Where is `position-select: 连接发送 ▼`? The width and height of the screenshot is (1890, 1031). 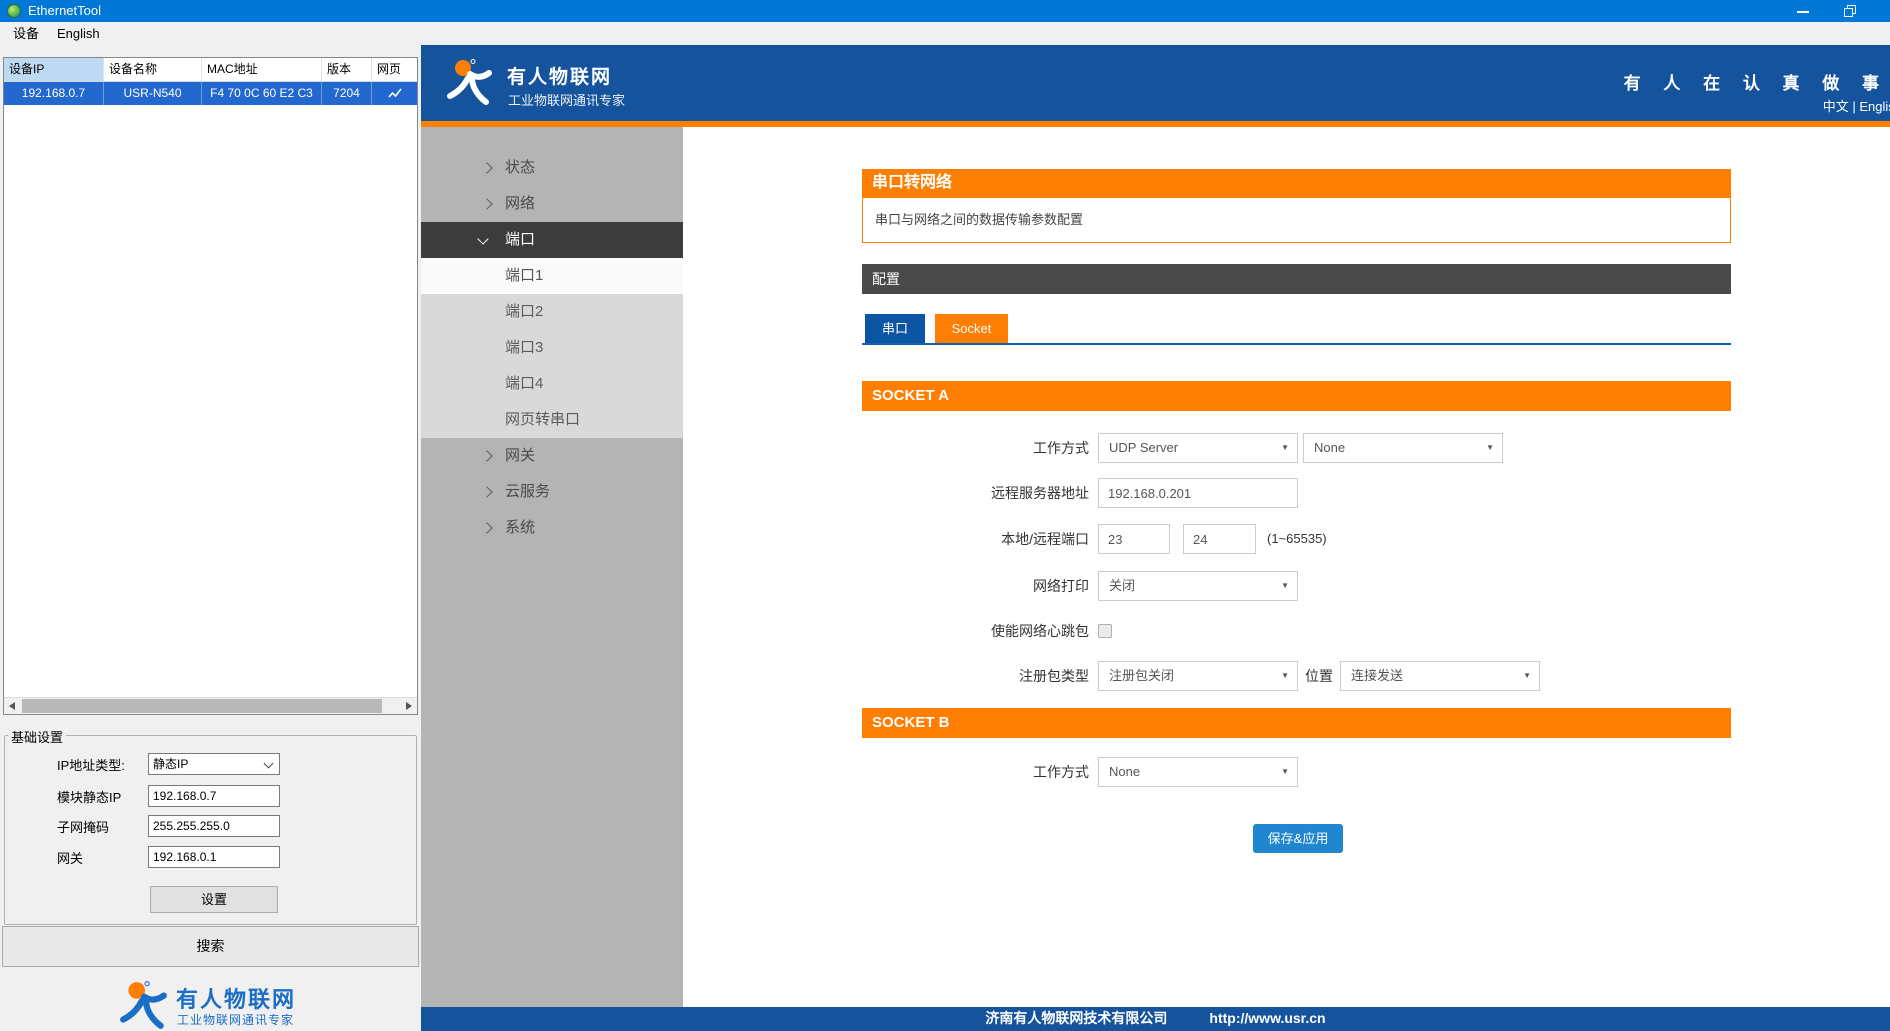
position-select: 连接发送 ▼ is located at coordinates (1440, 676).